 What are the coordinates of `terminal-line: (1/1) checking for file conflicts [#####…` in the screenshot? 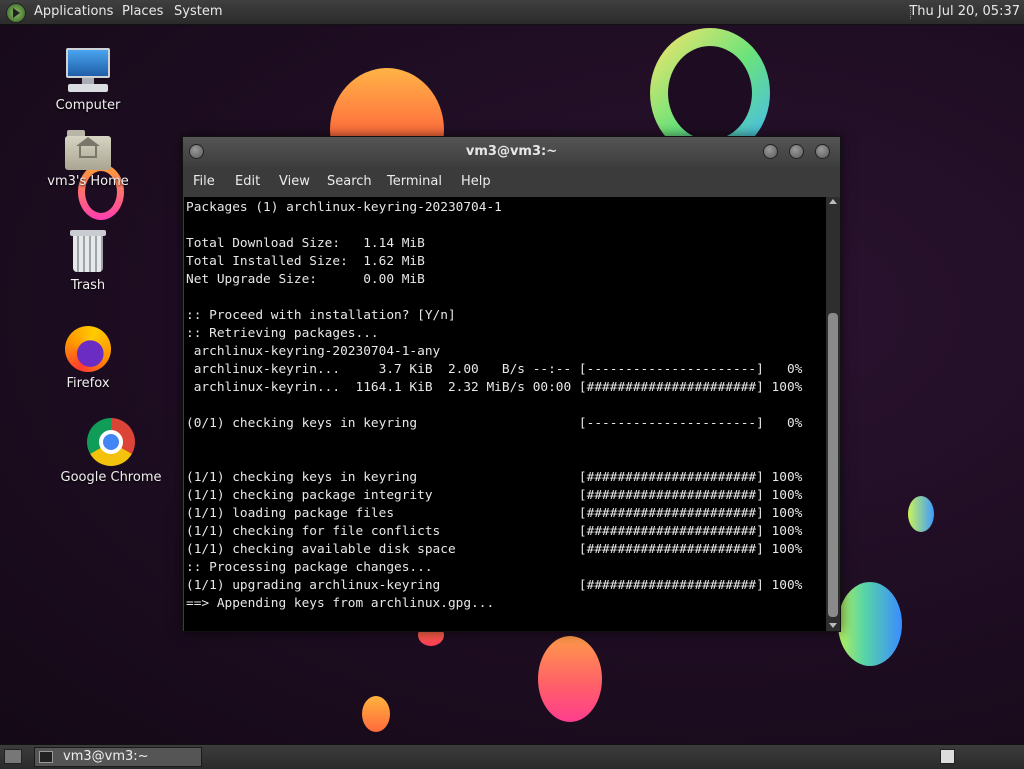 It's located at (494, 531).